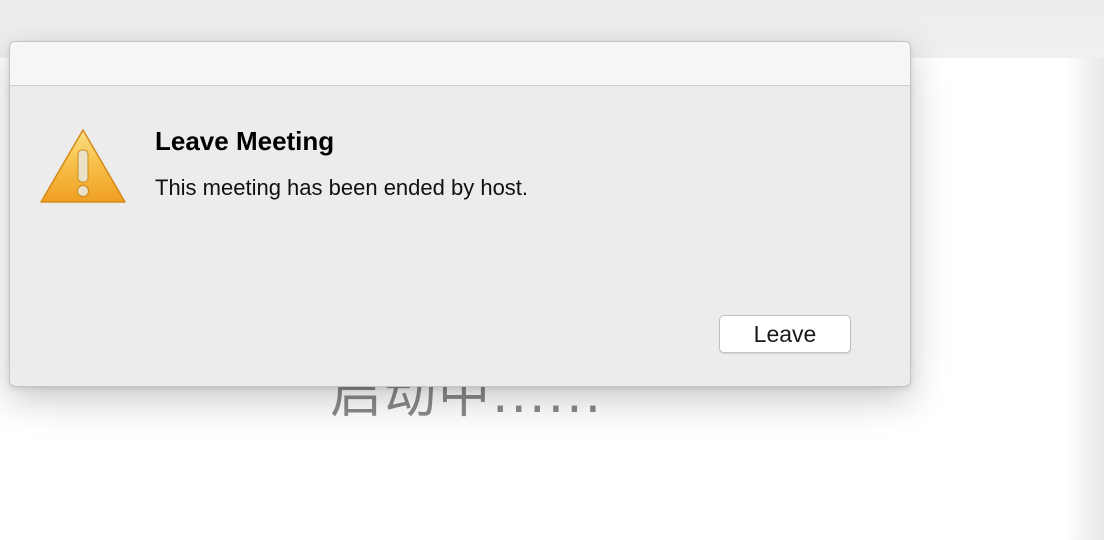 This screenshot has height=540, width=1104. I want to click on alert-titlebar, so click(460, 64).